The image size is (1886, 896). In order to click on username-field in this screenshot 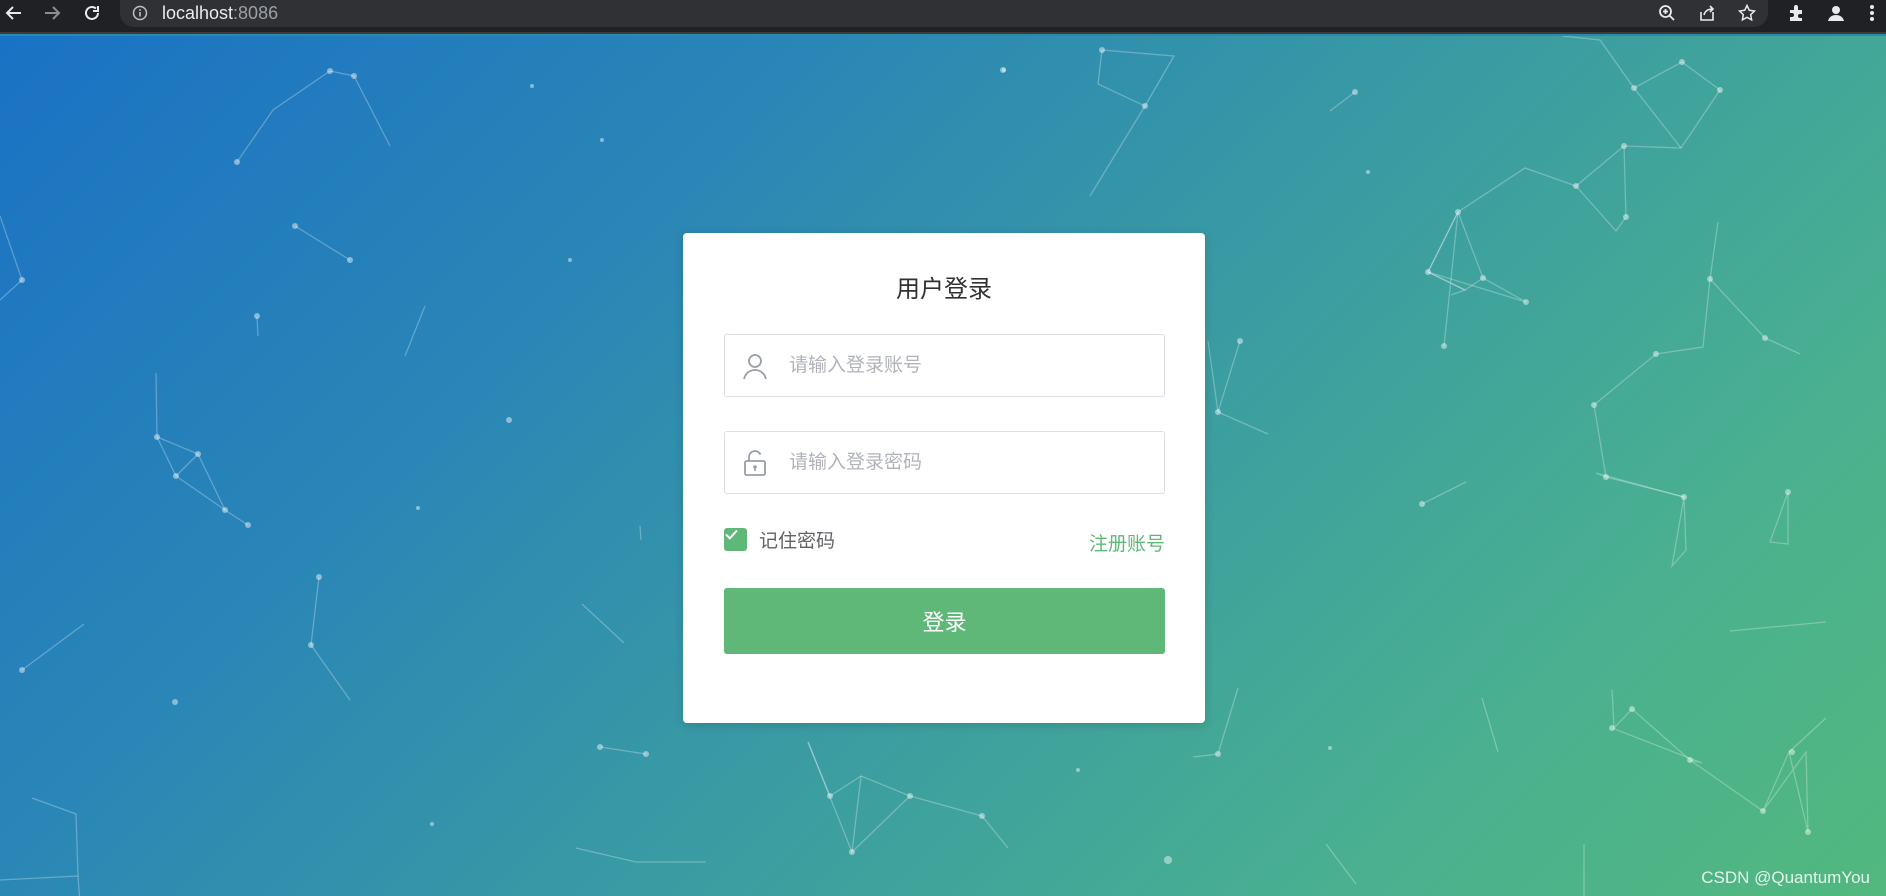, I will do `click(944, 365)`.